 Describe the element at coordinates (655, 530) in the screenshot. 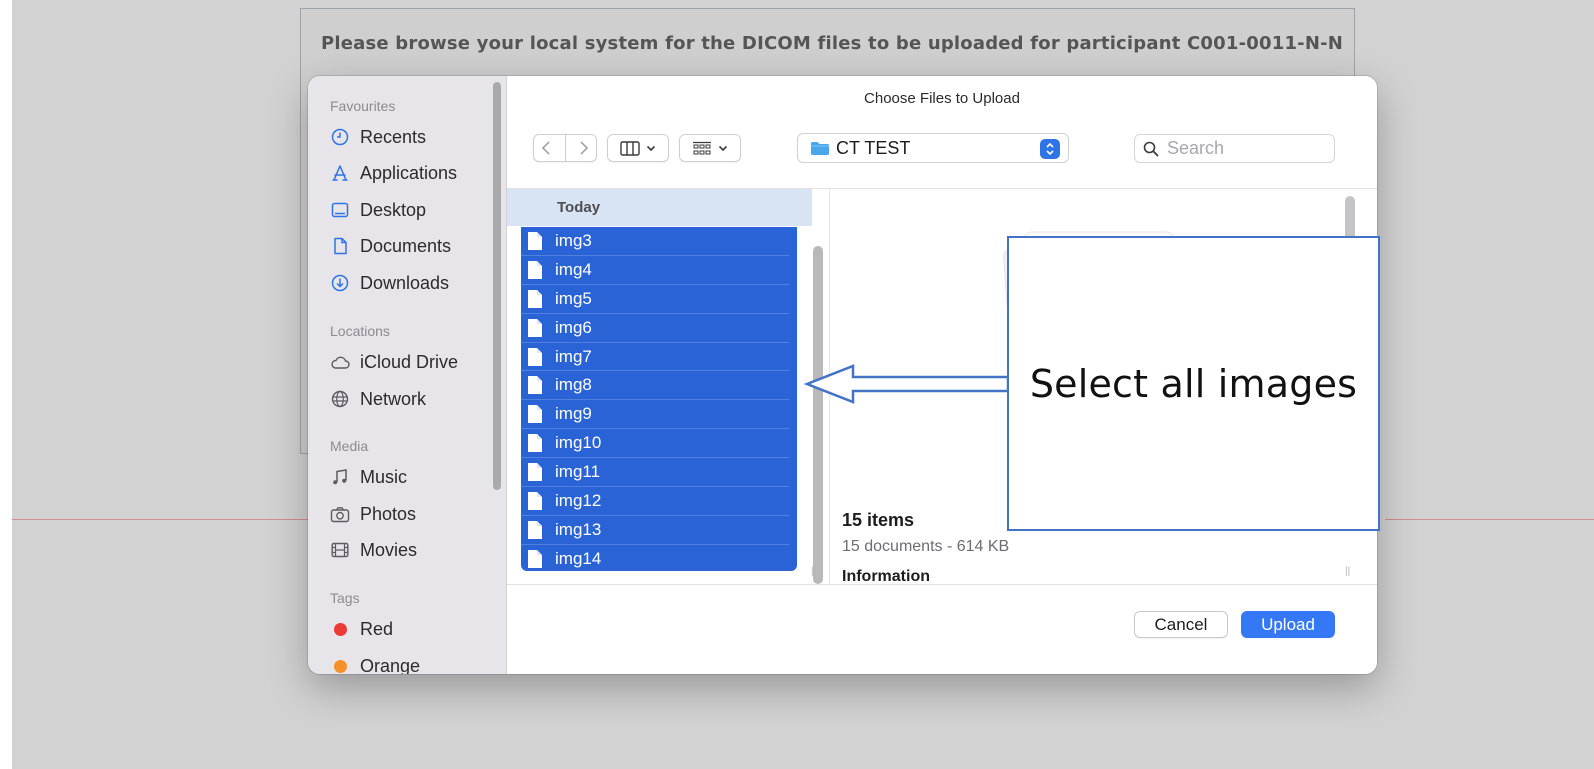

I see `file-row: img13` at that location.